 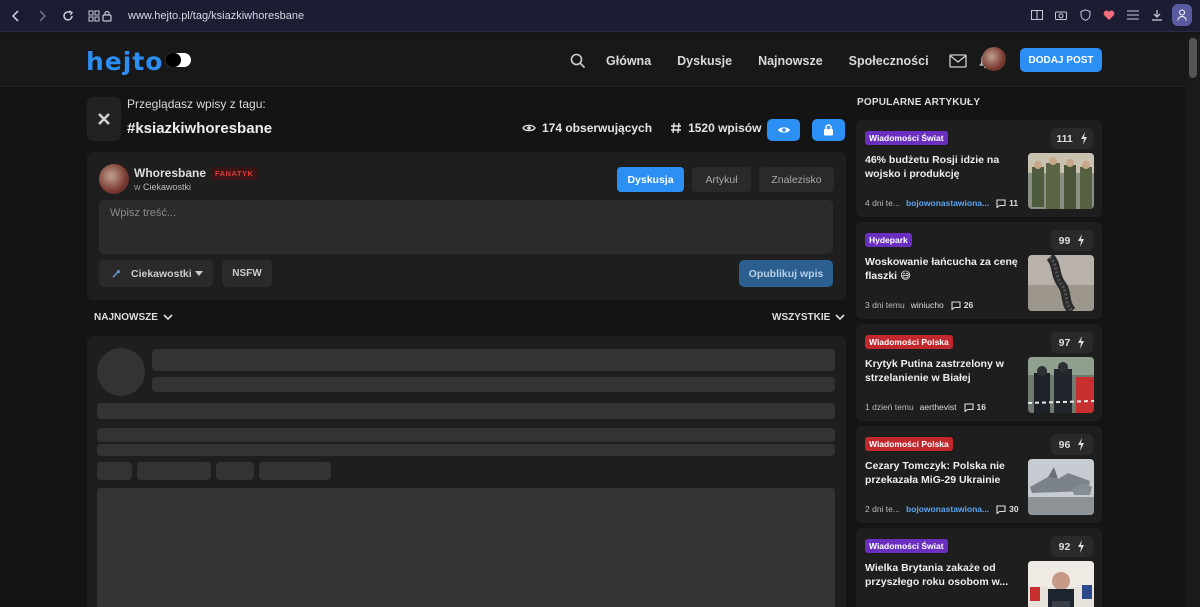 What do you see at coordinates (790, 61) in the screenshot?
I see `nav-najnowsze: Najnowsze` at bounding box center [790, 61].